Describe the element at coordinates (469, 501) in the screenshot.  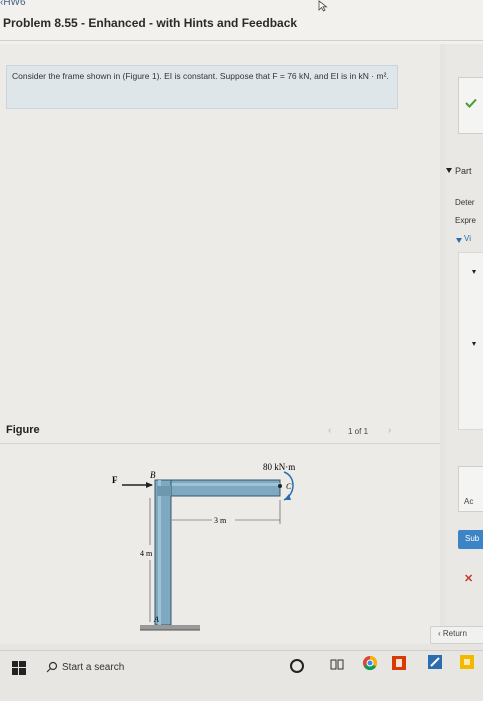
I see `answer-box-label: Ac` at that location.